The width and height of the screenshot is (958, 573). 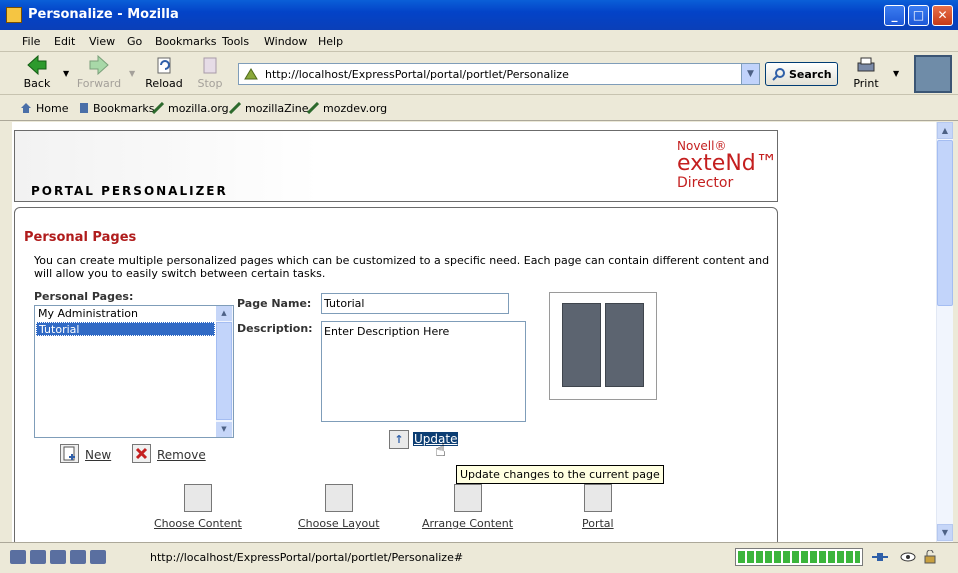 What do you see at coordinates (866, 64) in the screenshot?
I see `printer-icon` at bounding box center [866, 64].